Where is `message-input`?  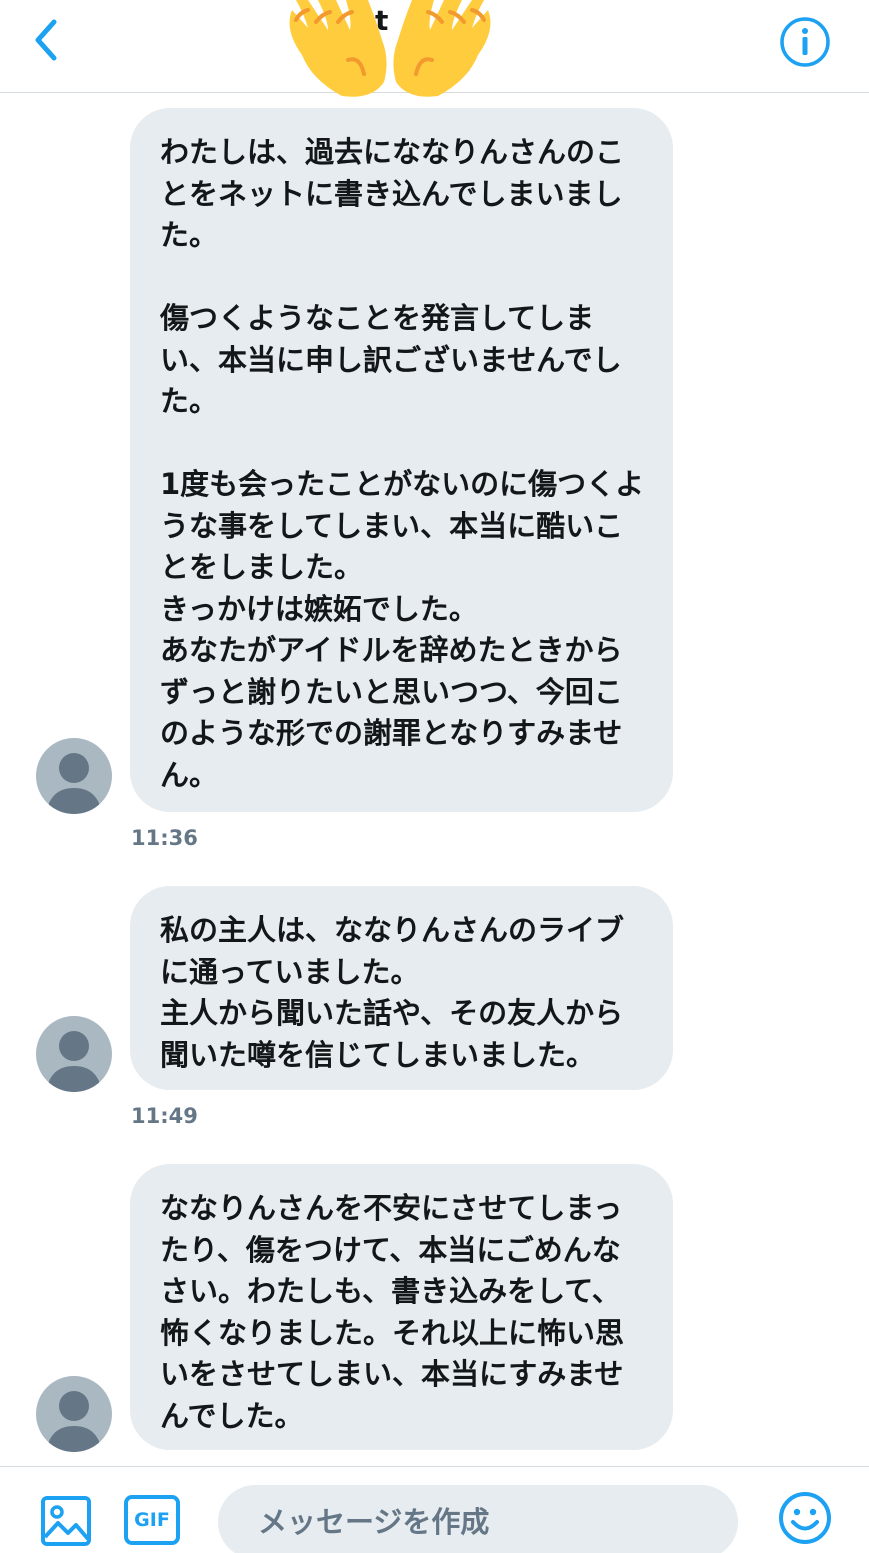 message-input is located at coordinates (478, 1519).